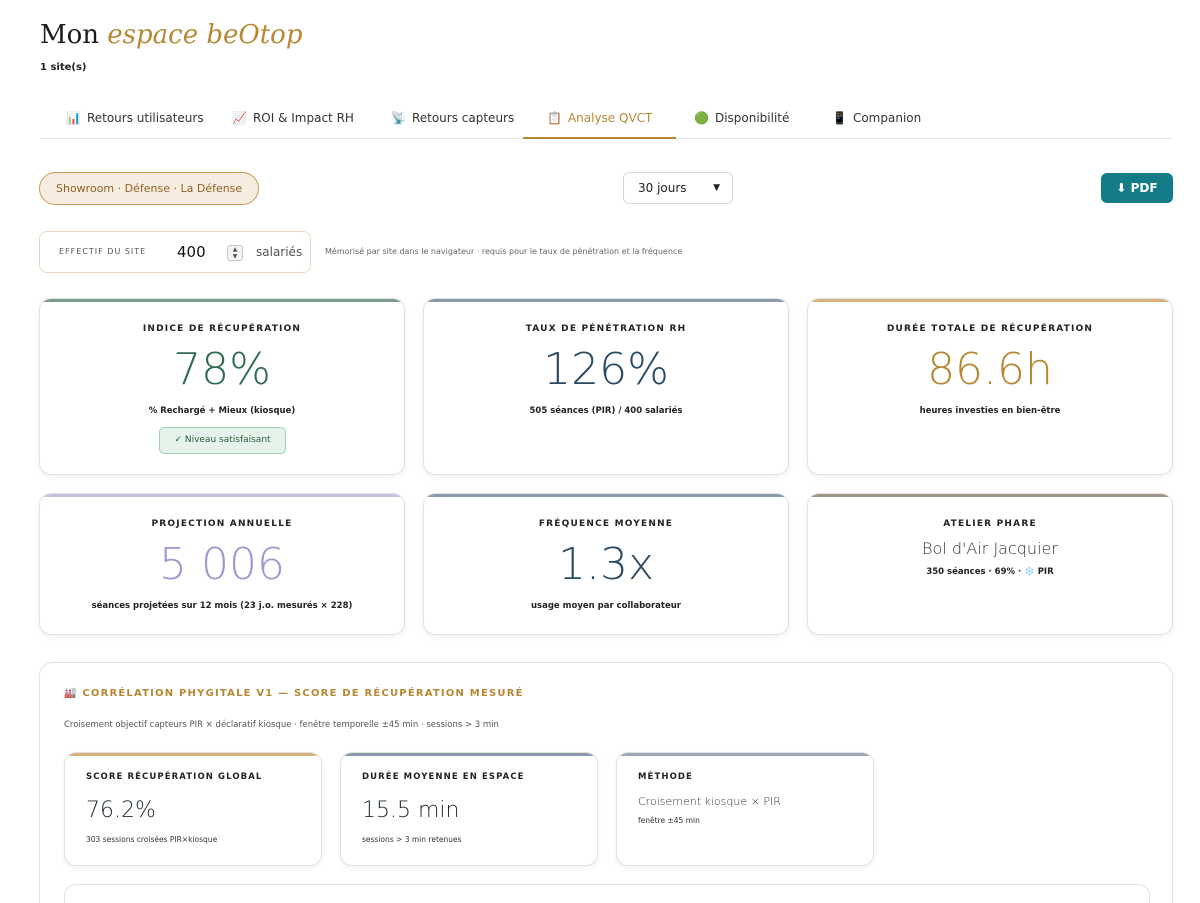  What do you see at coordinates (411, 810) in the screenshot?
I see `metric-value: 15.5 min` at bounding box center [411, 810].